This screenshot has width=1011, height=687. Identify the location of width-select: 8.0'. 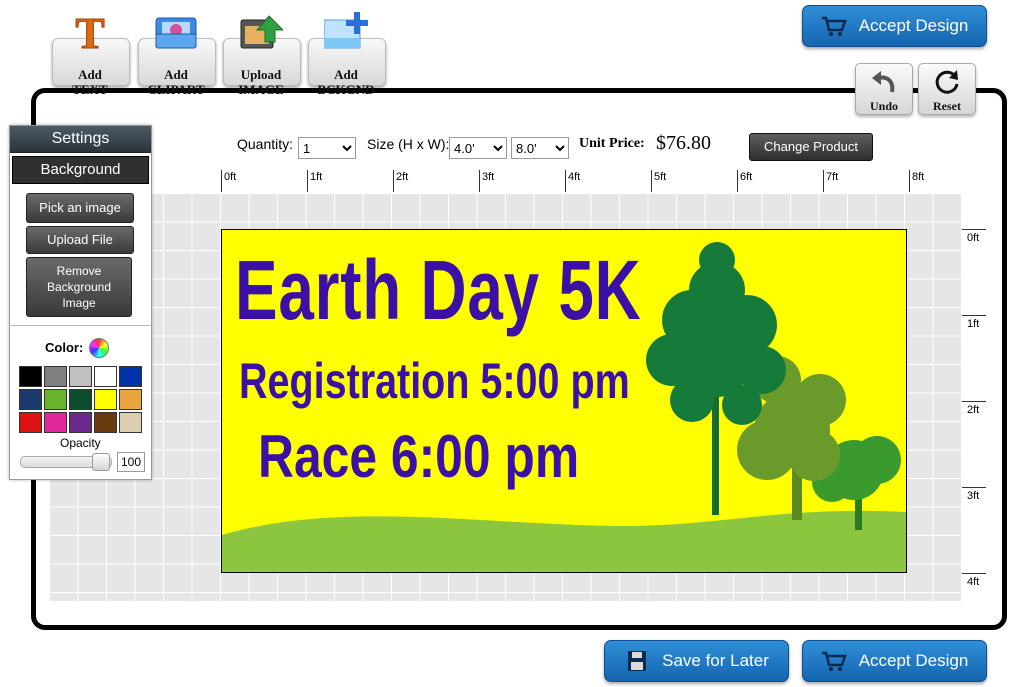
(540, 148).